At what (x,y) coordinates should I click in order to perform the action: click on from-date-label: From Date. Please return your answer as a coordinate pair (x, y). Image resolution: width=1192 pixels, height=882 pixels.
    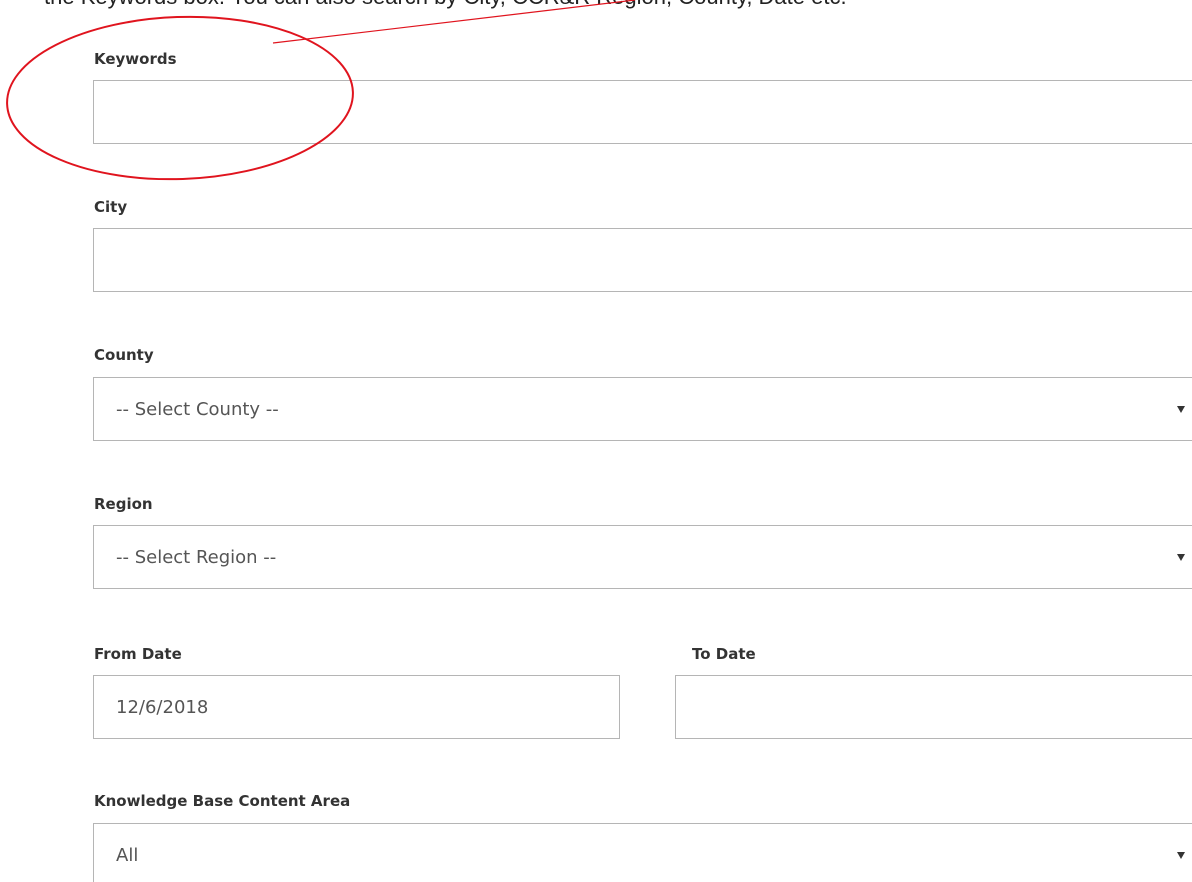
    Looking at the image, I should click on (138, 654).